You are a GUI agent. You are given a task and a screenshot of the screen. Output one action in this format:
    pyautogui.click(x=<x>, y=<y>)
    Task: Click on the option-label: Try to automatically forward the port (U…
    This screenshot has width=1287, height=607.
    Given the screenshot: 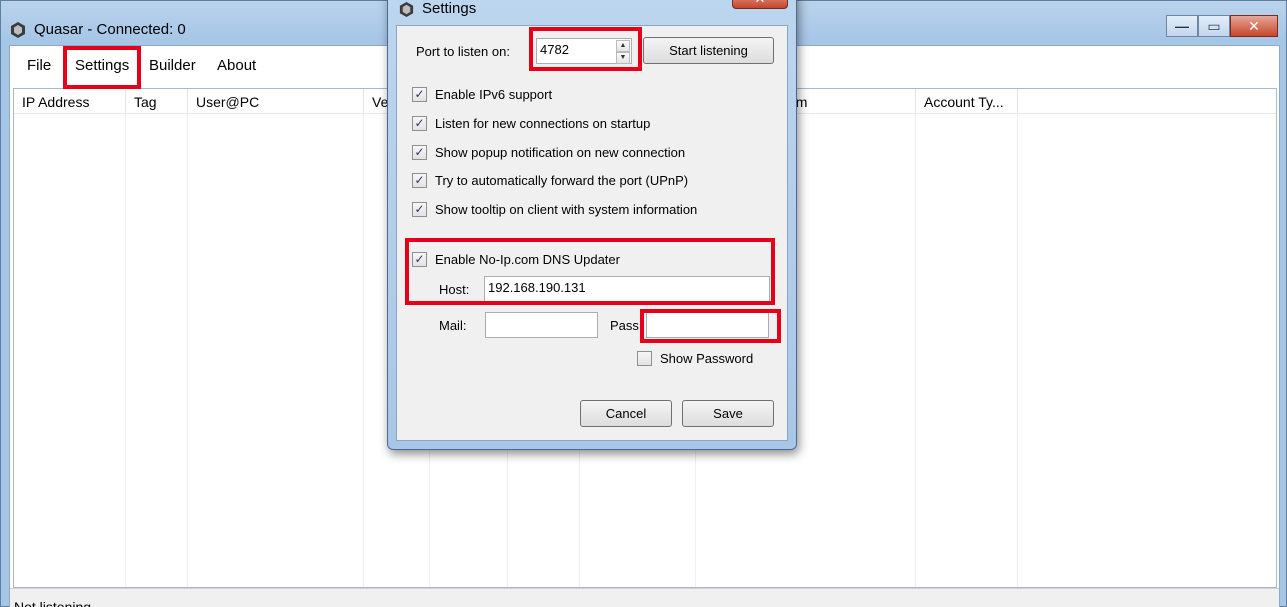 What is the action you would take?
    pyautogui.click(x=562, y=180)
    